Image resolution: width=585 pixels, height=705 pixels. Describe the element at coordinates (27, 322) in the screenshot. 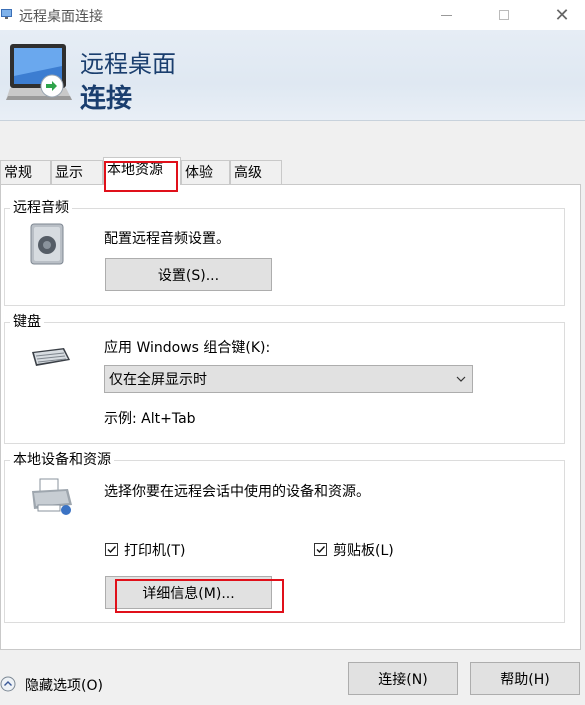

I see `keyboard-group-title: 键盘` at that location.